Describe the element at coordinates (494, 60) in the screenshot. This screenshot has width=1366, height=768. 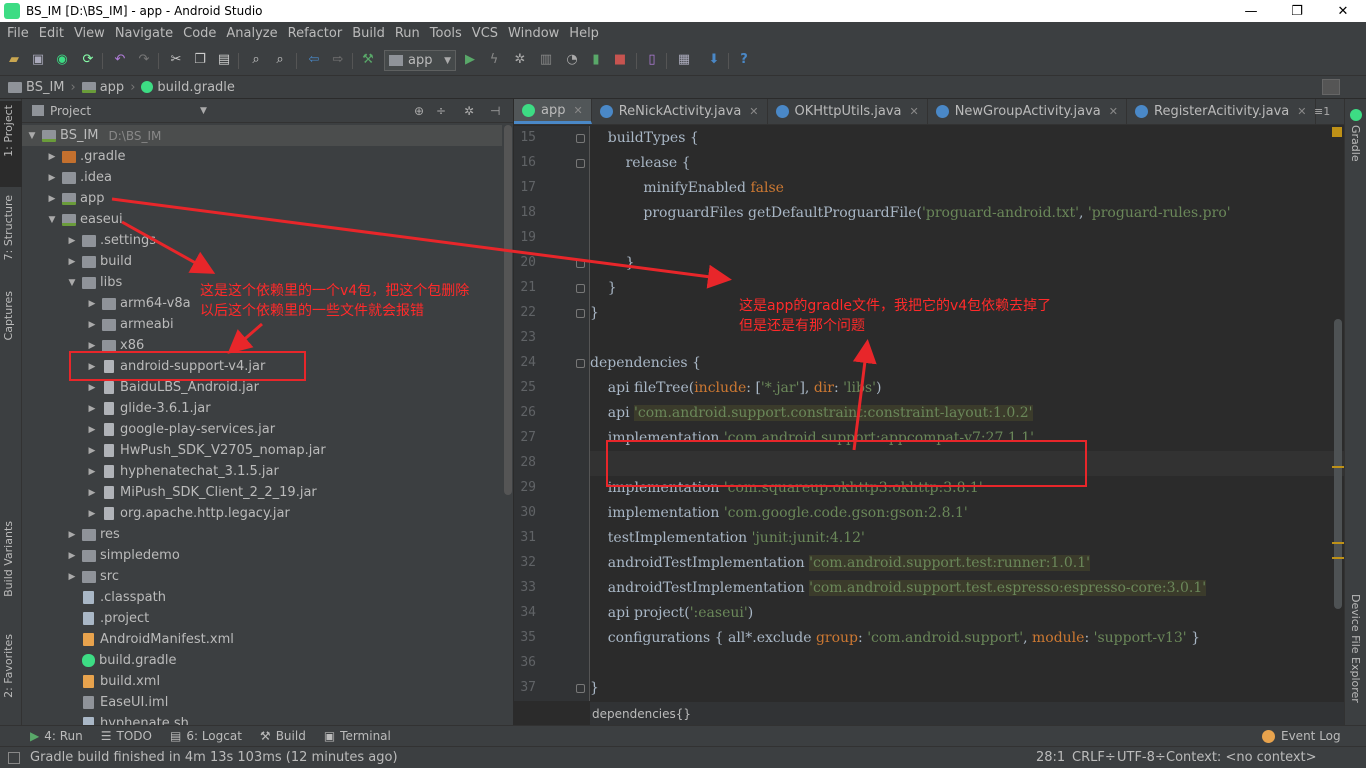
I see `apply-changes-icon: ϟ` at that location.